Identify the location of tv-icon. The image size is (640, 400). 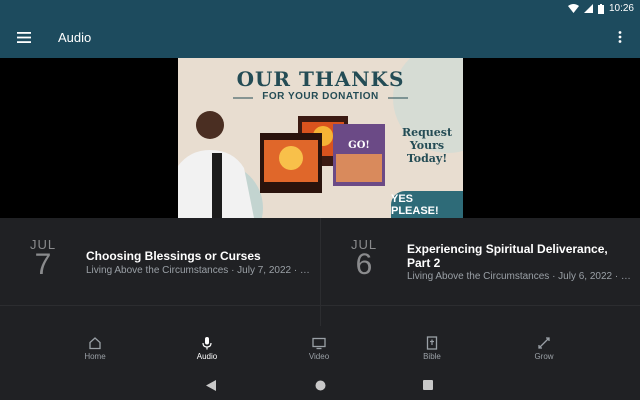
(319, 343).